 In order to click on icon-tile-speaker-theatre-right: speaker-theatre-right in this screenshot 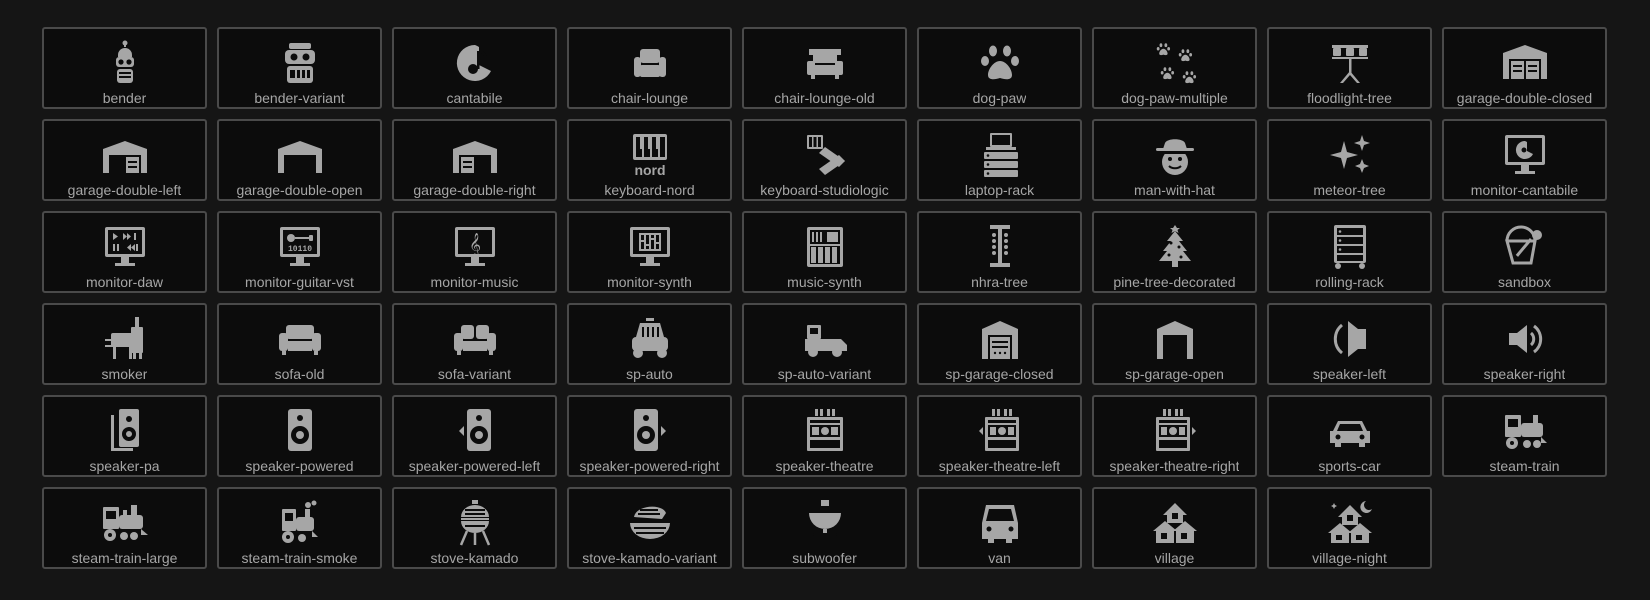, I will do `click(1174, 436)`.